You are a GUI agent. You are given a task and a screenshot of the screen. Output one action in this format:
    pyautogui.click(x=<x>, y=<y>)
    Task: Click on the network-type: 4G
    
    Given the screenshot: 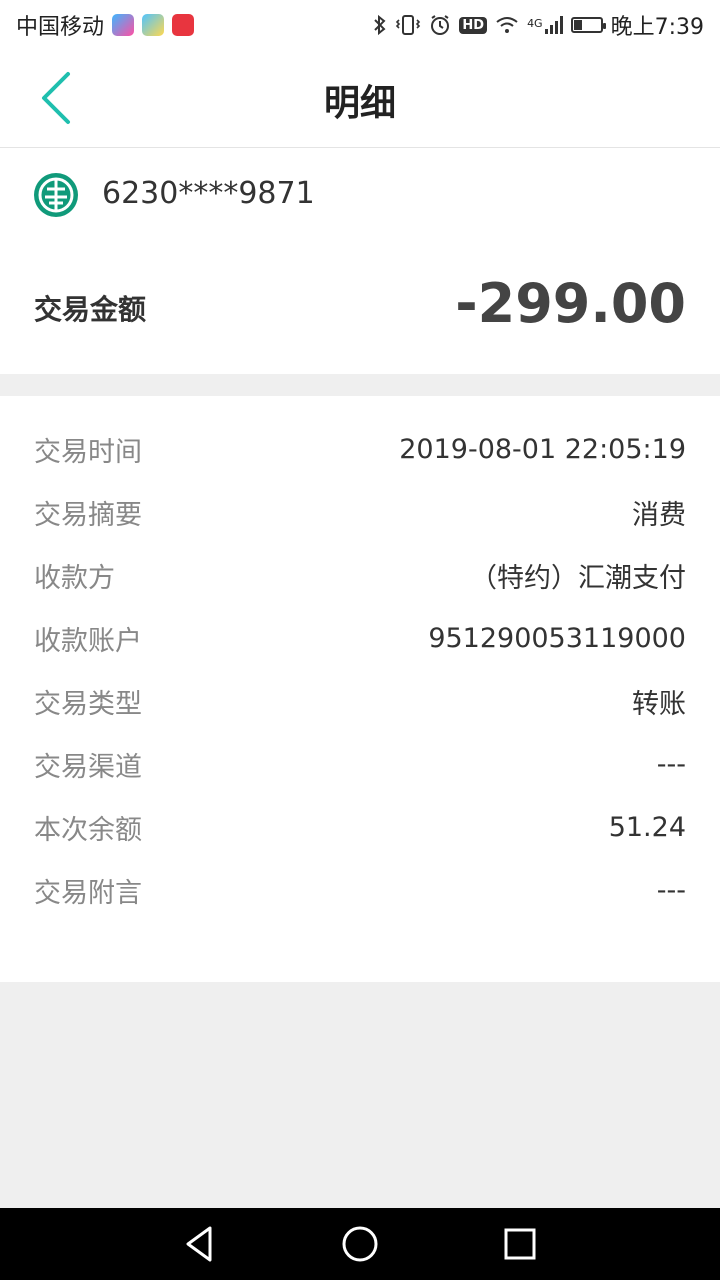 What is the action you would take?
    pyautogui.click(x=535, y=23)
    